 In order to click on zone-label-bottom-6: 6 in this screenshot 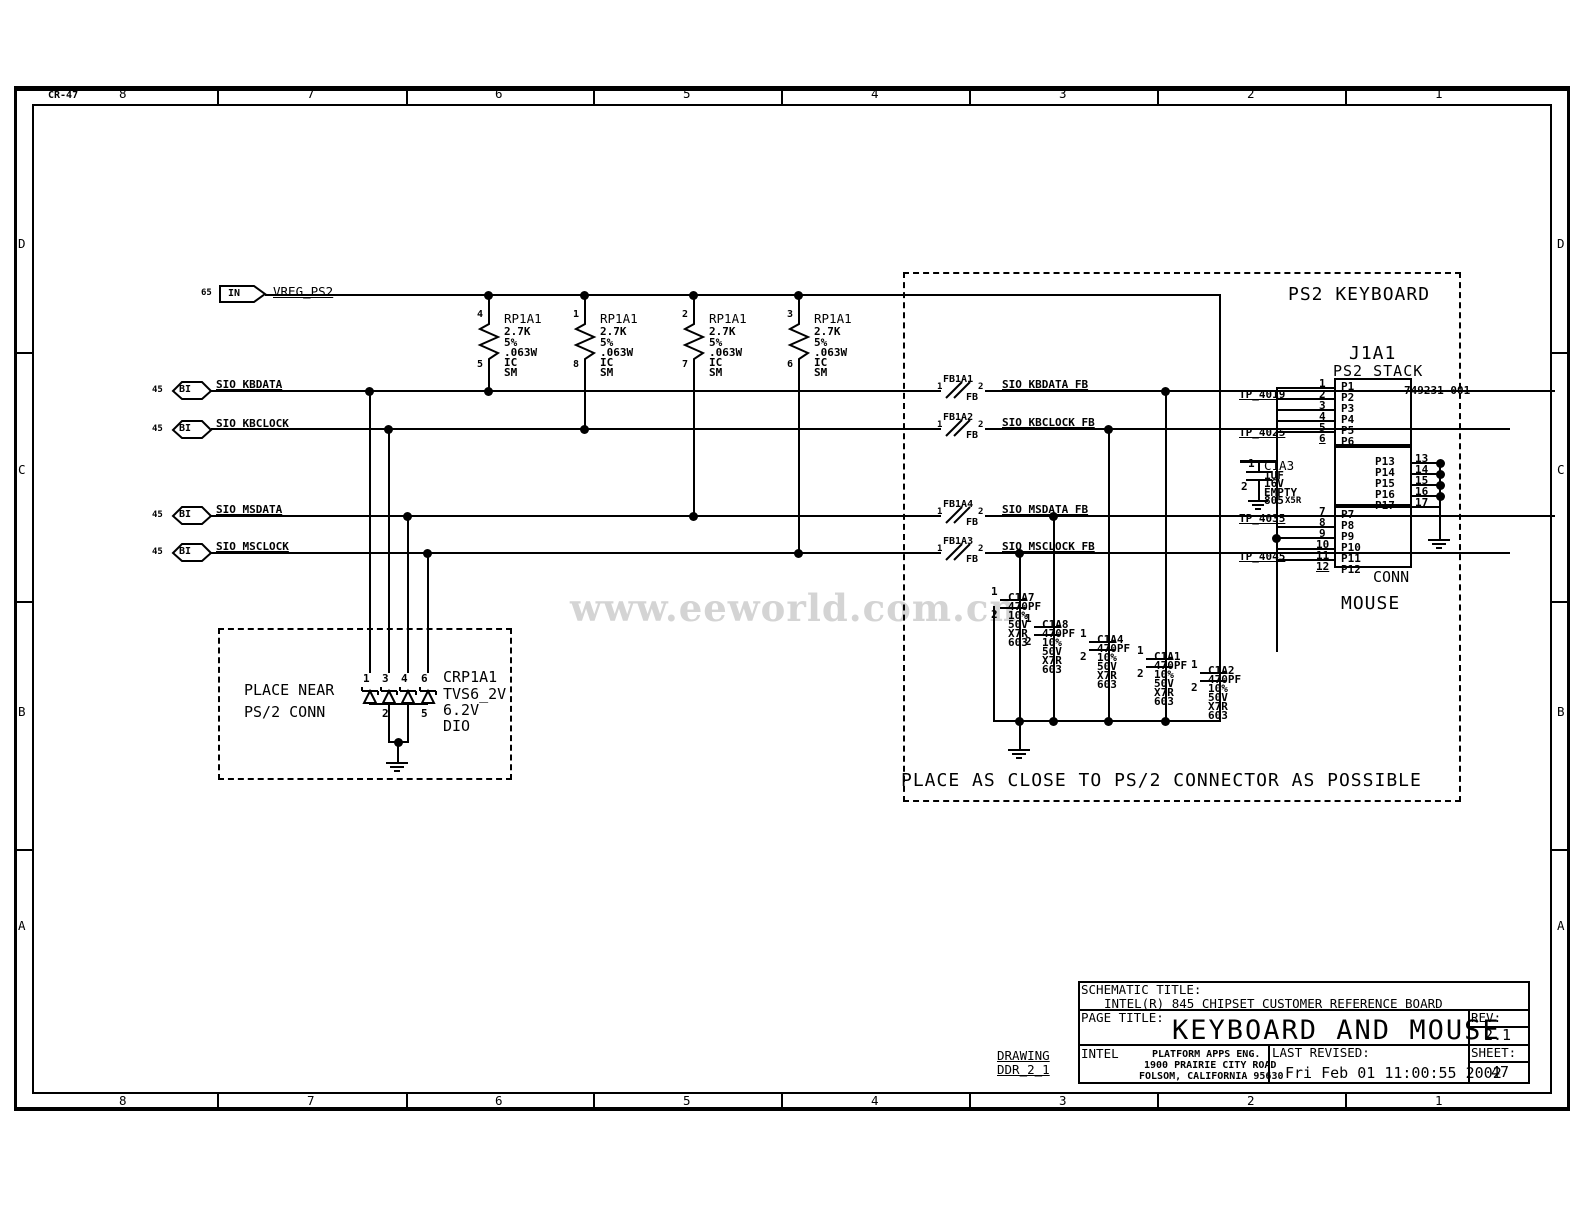, I will do `click(499, 1100)`.